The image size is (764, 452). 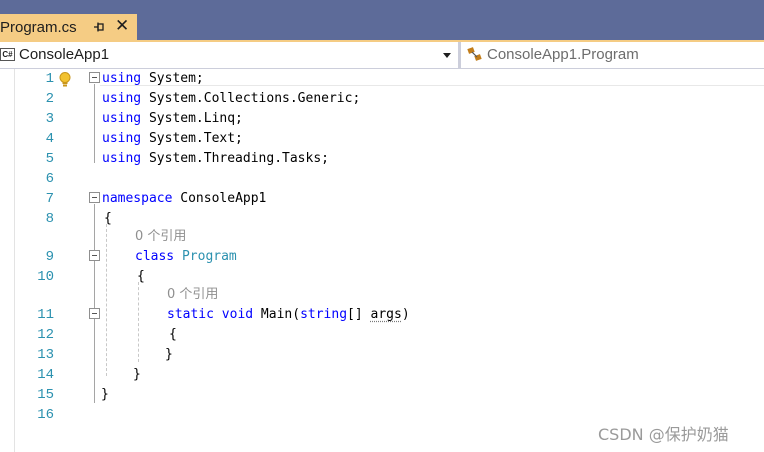 What do you see at coordinates (229, 55) in the screenshot?
I see `project-dropdown: C# ConsoleApp1` at bounding box center [229, 55].